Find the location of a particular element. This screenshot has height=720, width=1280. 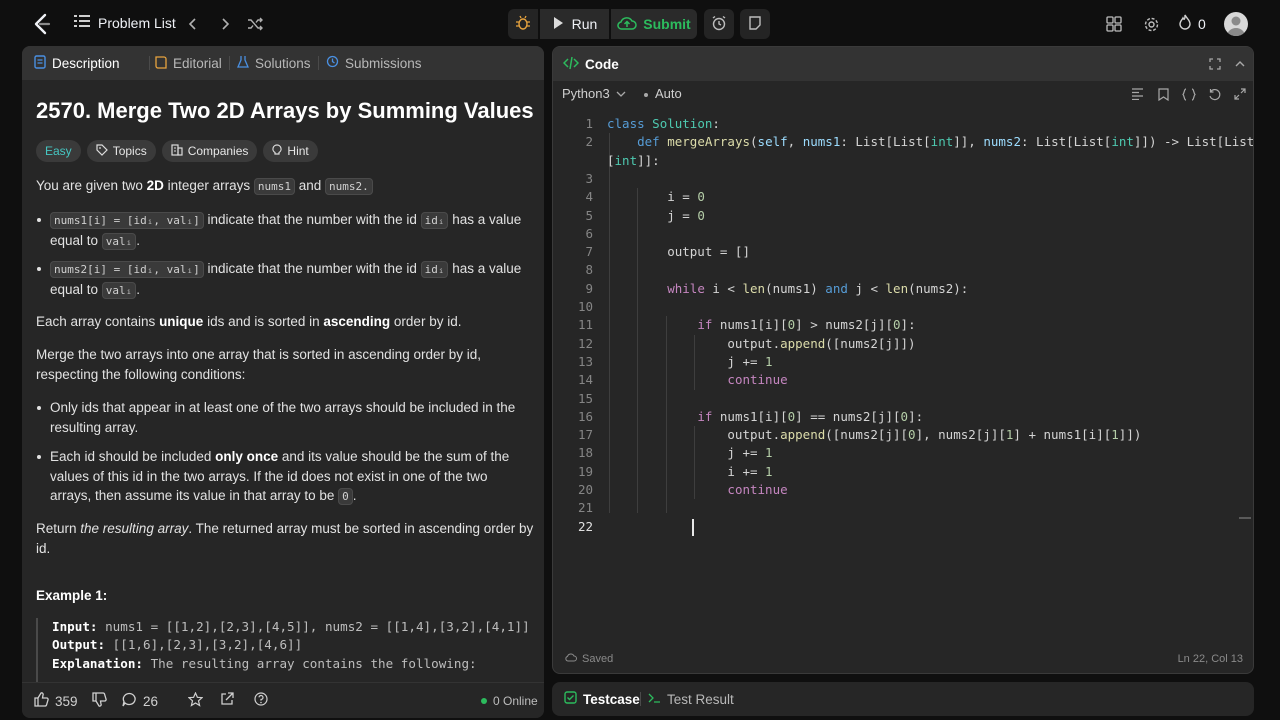

code-brackets-icon is located at coordinates (571, 64).